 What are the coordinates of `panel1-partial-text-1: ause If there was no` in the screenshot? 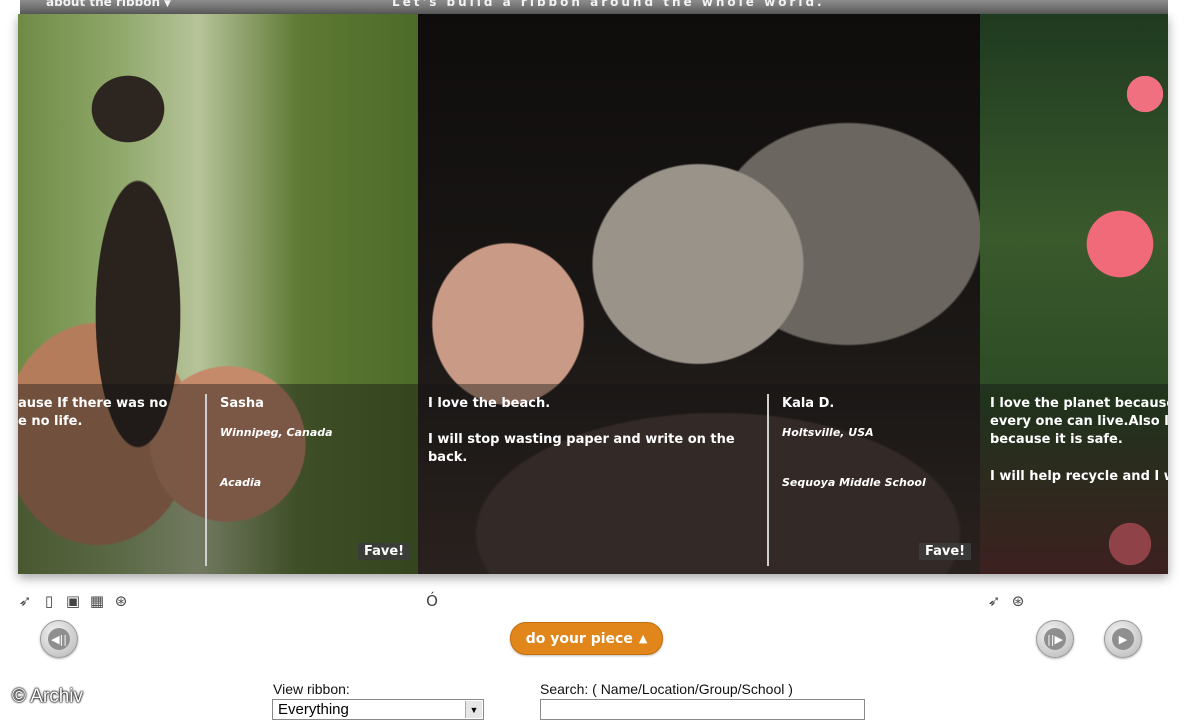 It's located at (93, 403).